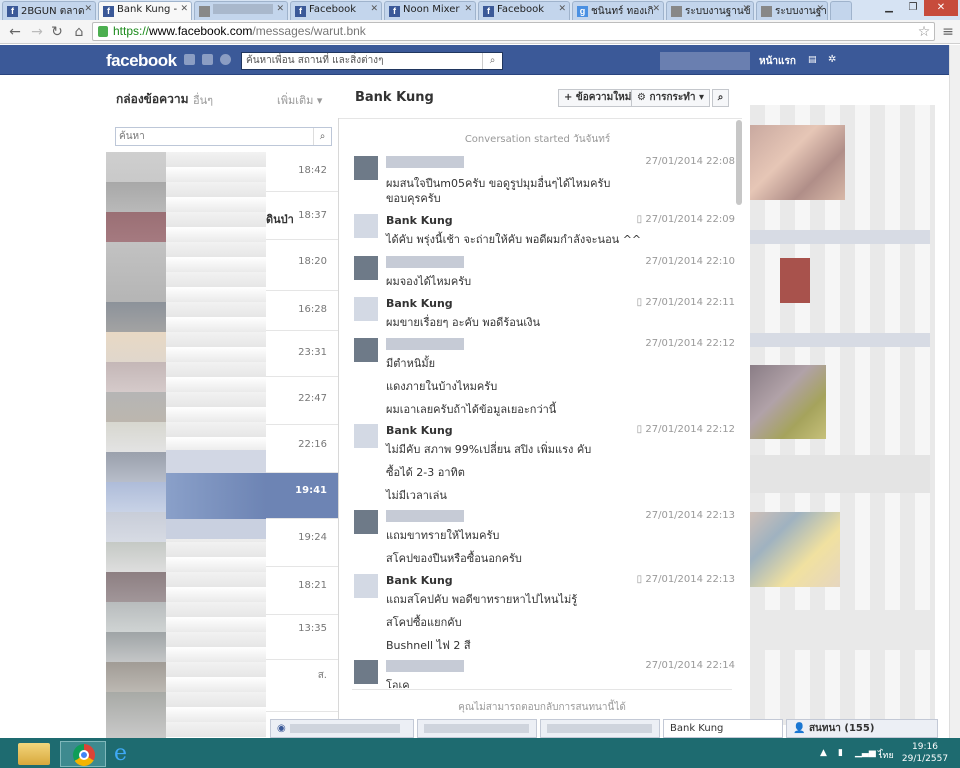 The image size is (960, 768). What do you see at coordinates (685, 579) in the screenshot?
I see `message-timestamp: ▯ 27/01/2014 22:13` at bounding box center [685, 579].